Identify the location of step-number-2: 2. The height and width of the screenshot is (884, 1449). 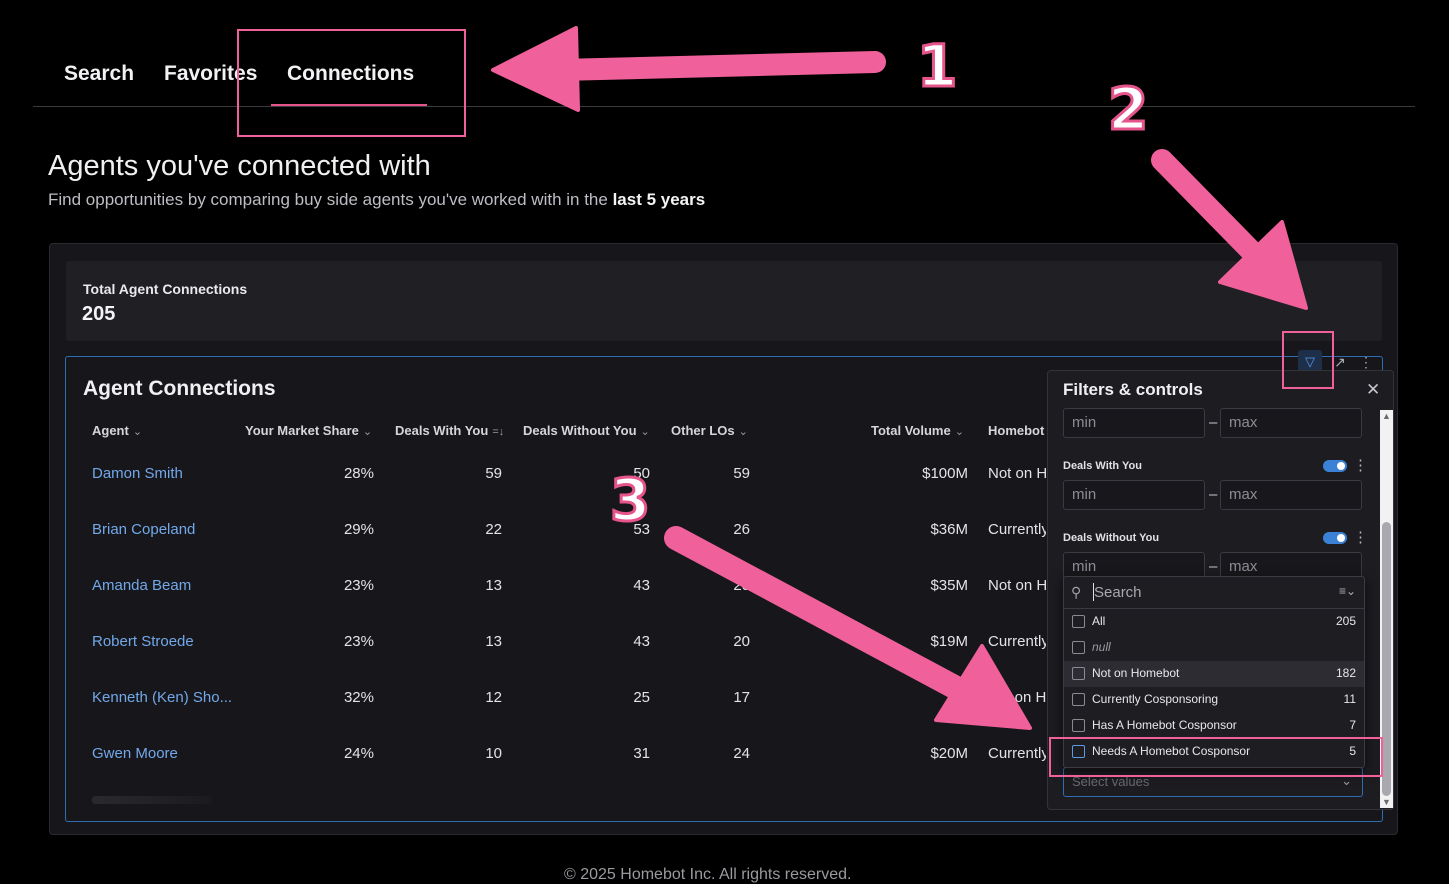
(1127, 109).